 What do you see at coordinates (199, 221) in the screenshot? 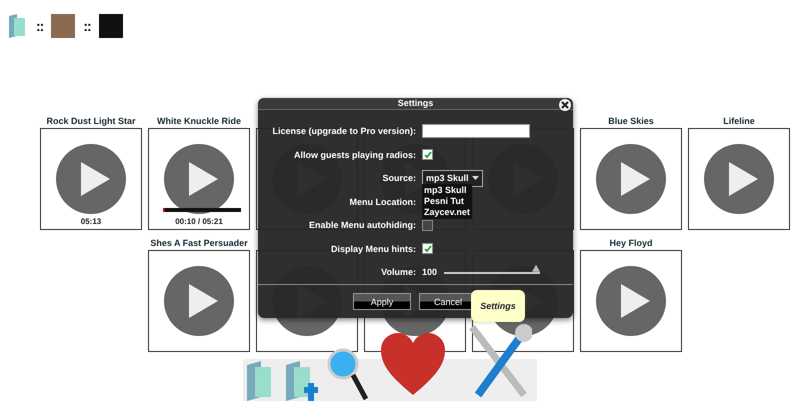
I see `track-time: 00:10 / 05:21` at bounding box center [199, 221].